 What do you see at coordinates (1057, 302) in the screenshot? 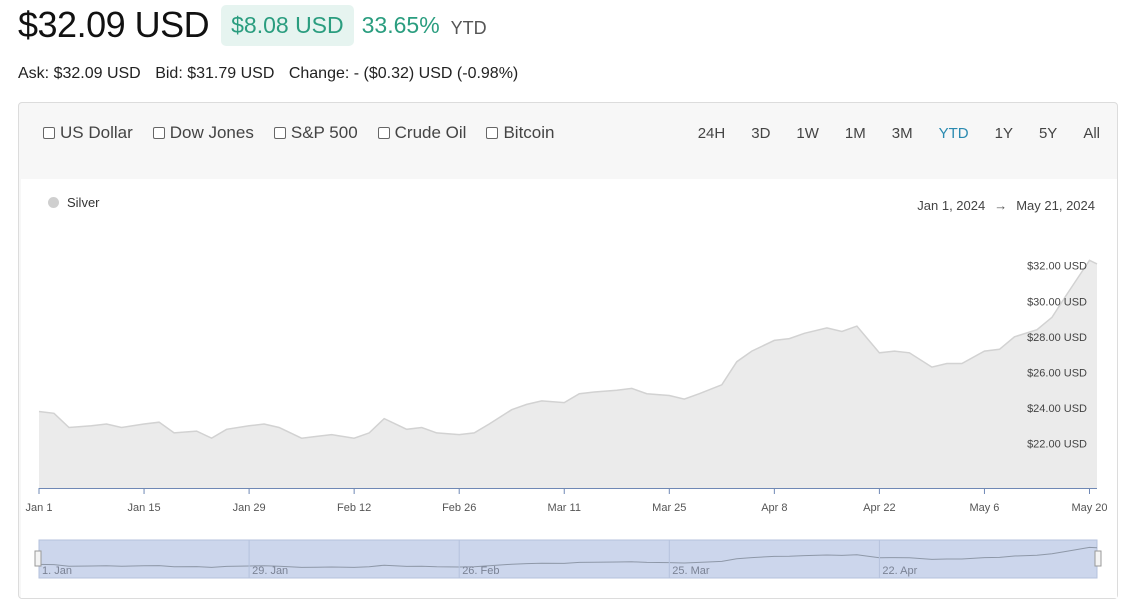
I see `y-tick-label: $30.00 USD` at bounding box center [1057, 302].